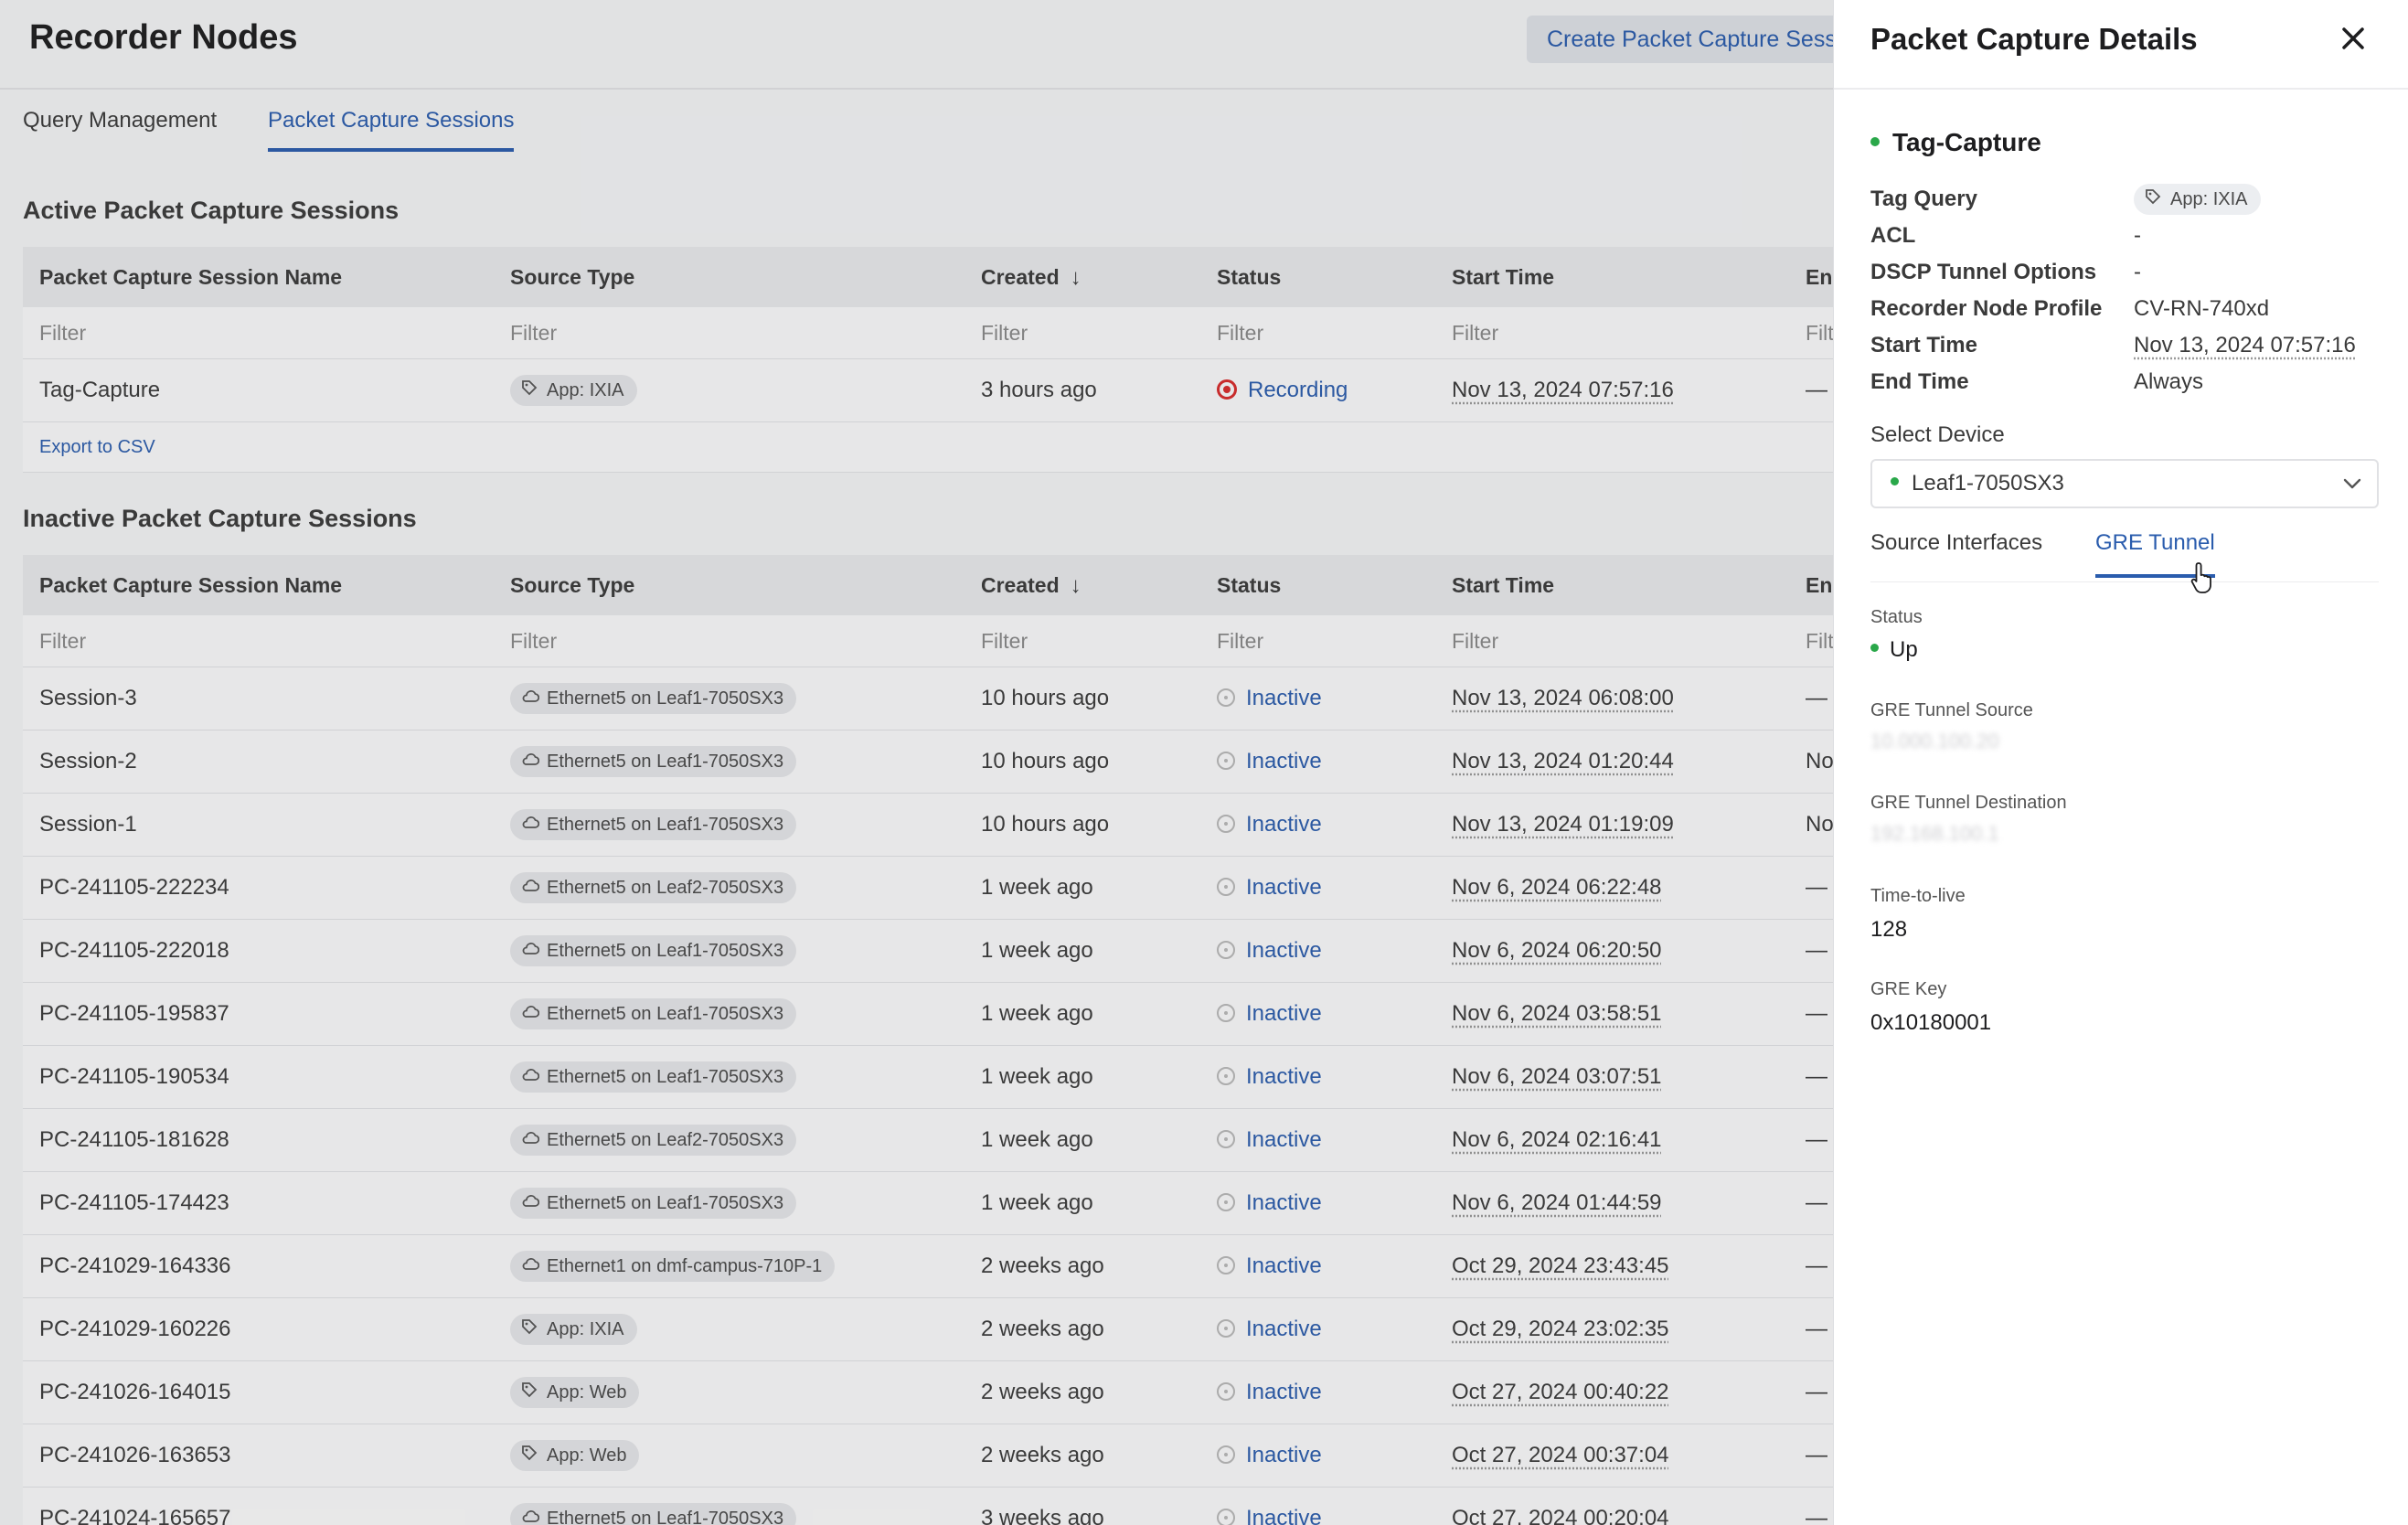  What do you see at coordinates (120, 128) in the screenshot?
I see `tab-query-management: Query Management` at bounding box center [120, 128].